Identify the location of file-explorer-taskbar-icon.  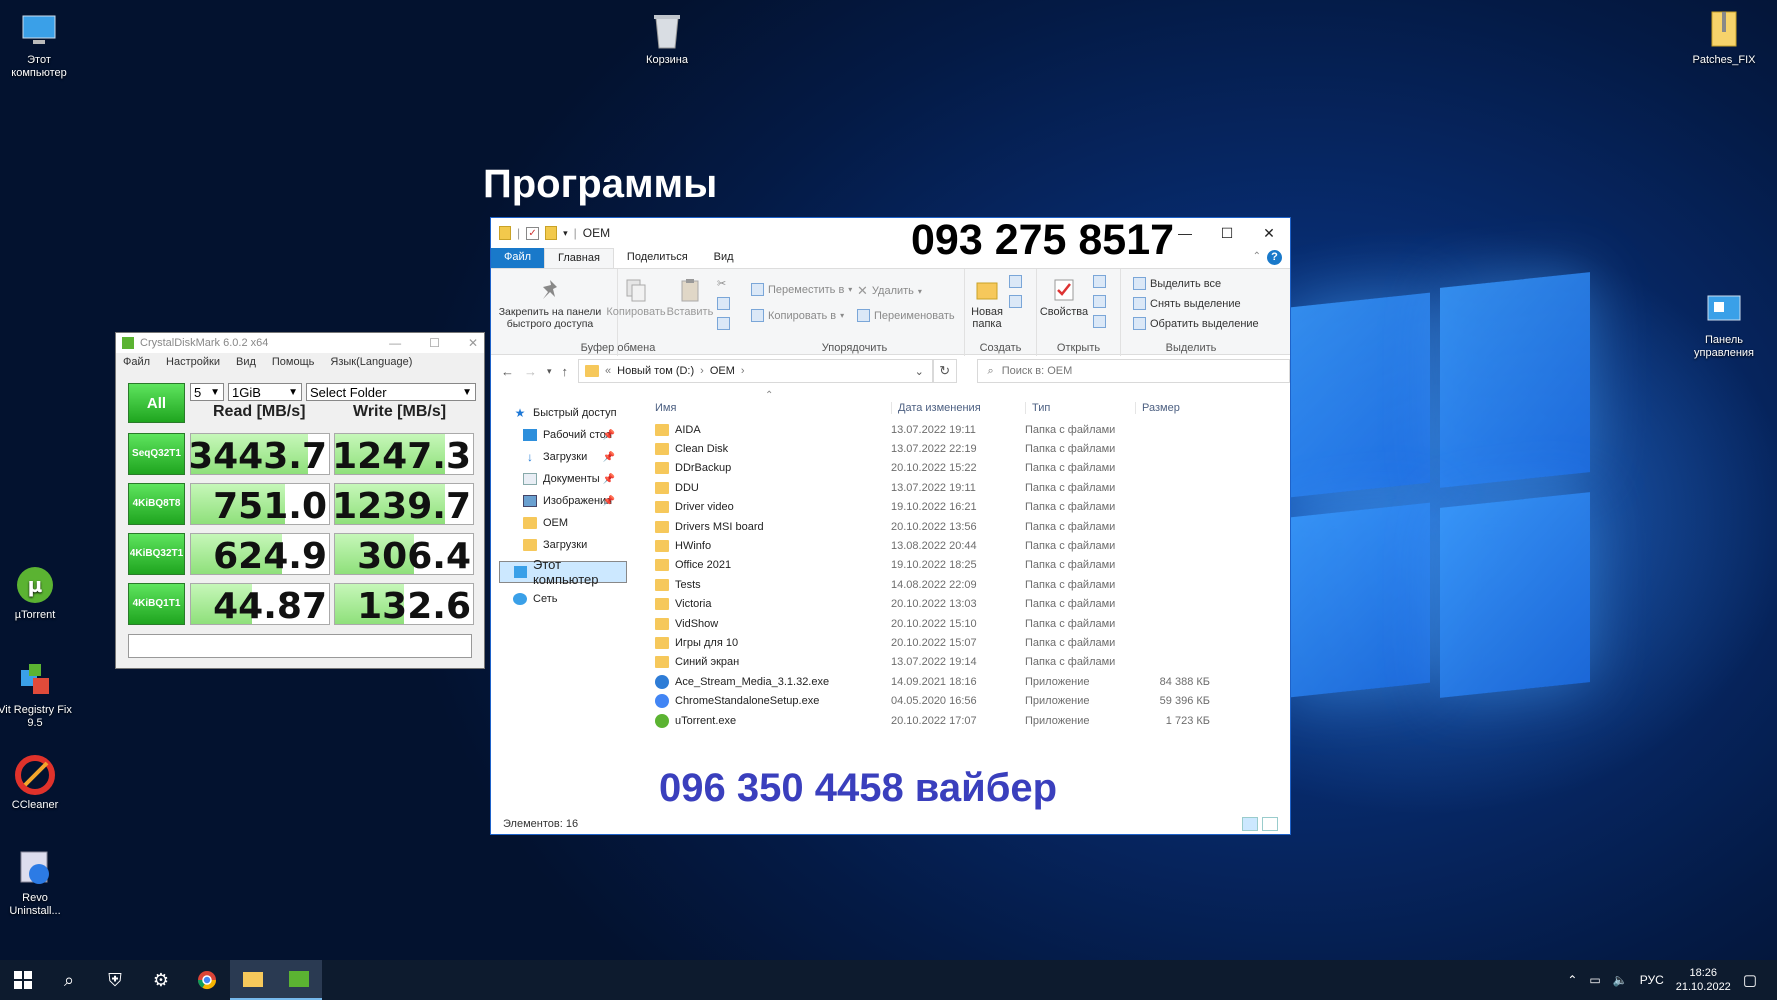
(253, 980).